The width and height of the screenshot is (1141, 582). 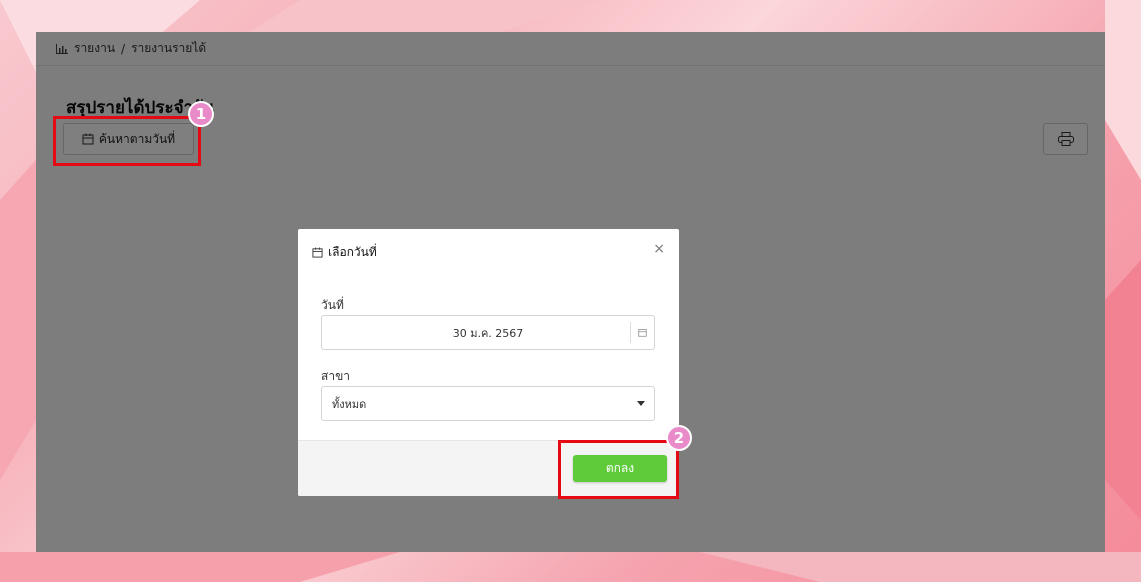 I want to click on step-badge-2: 2, so click(x=679, y=438).